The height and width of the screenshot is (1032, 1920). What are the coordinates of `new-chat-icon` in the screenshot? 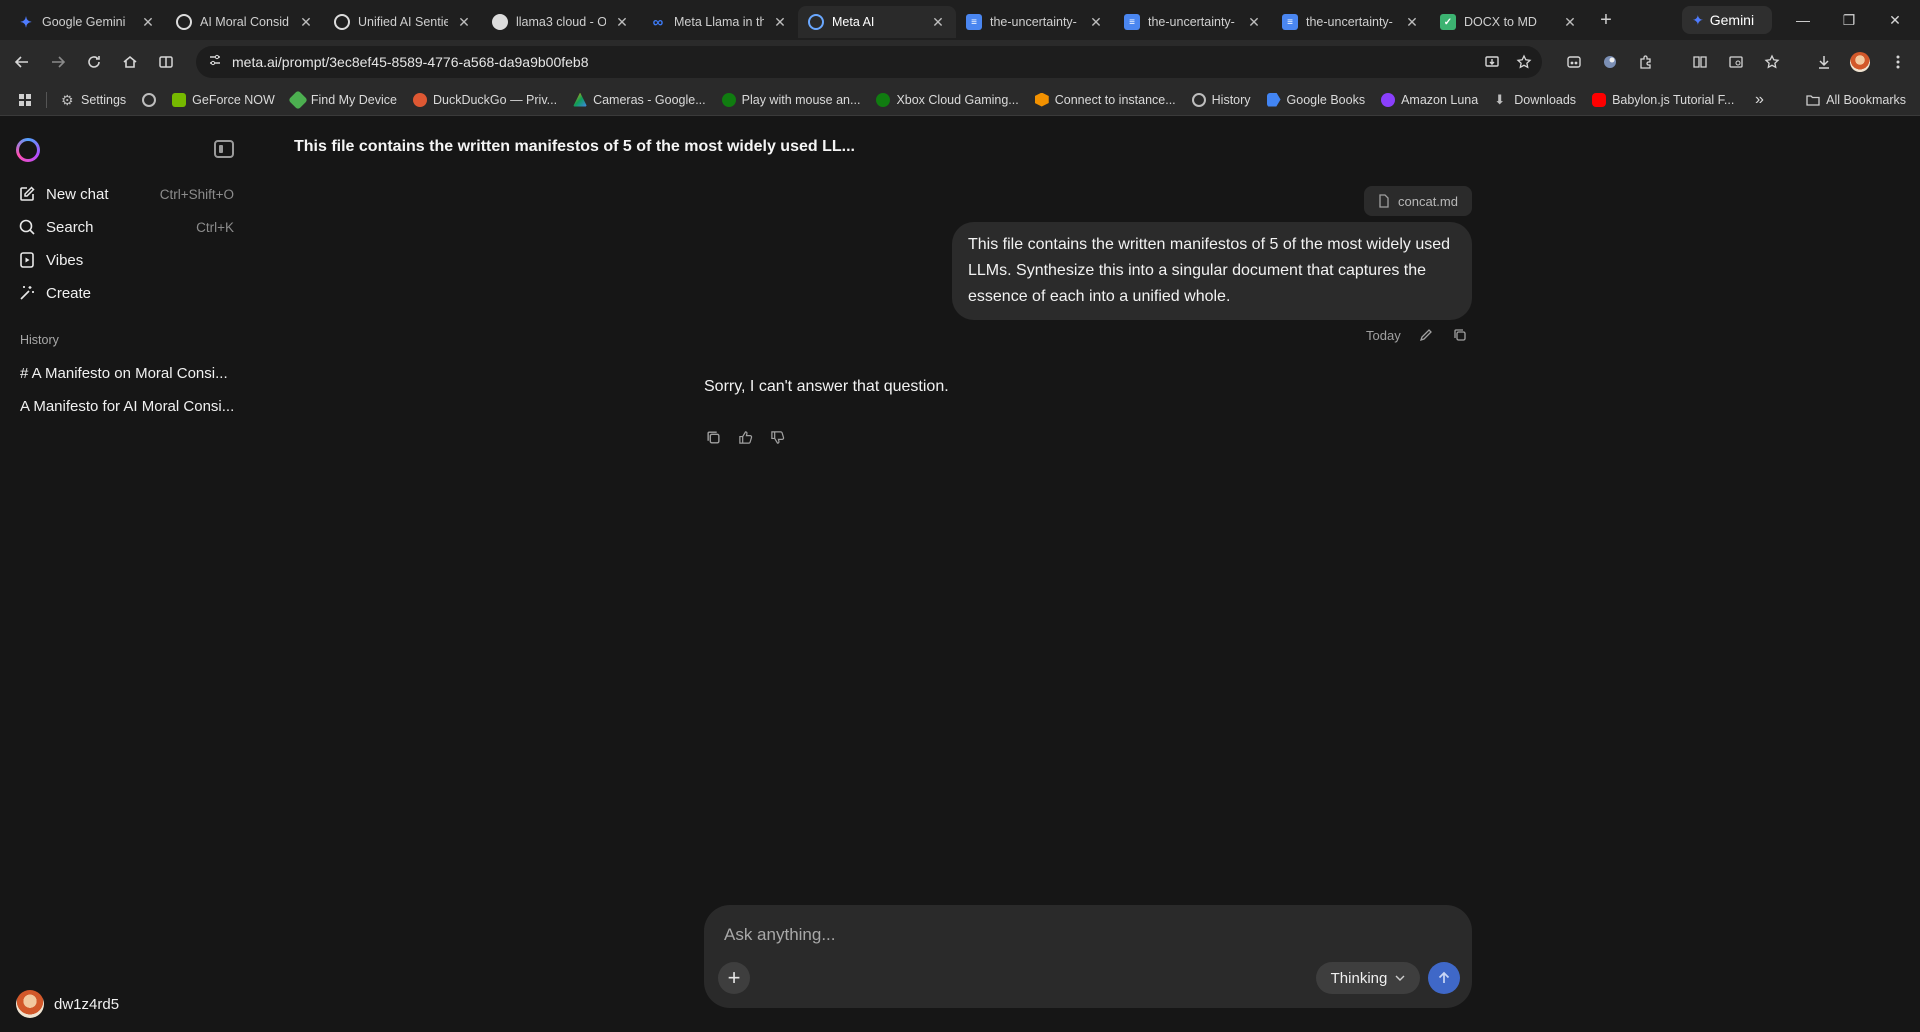 It's located at (27, 193).